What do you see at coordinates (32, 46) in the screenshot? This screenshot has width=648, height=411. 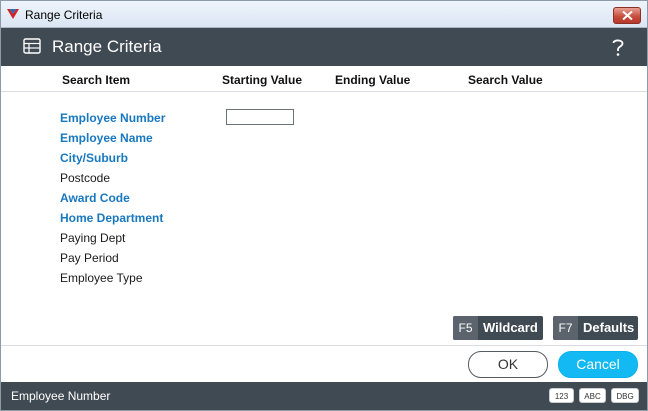 I see `table-icon` at bounding box center [32, 46].